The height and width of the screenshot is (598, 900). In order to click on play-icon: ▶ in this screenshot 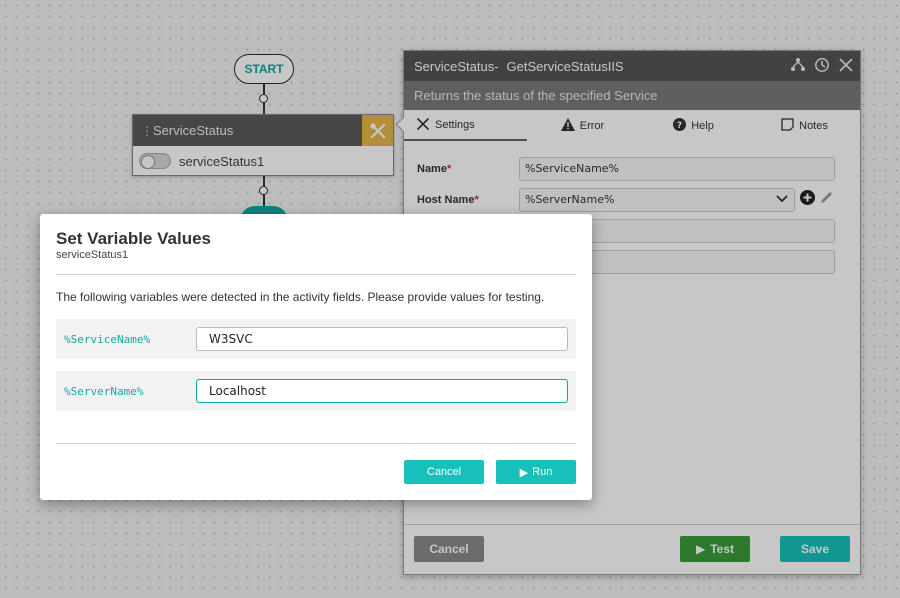, I will do `click(524, 472)`.